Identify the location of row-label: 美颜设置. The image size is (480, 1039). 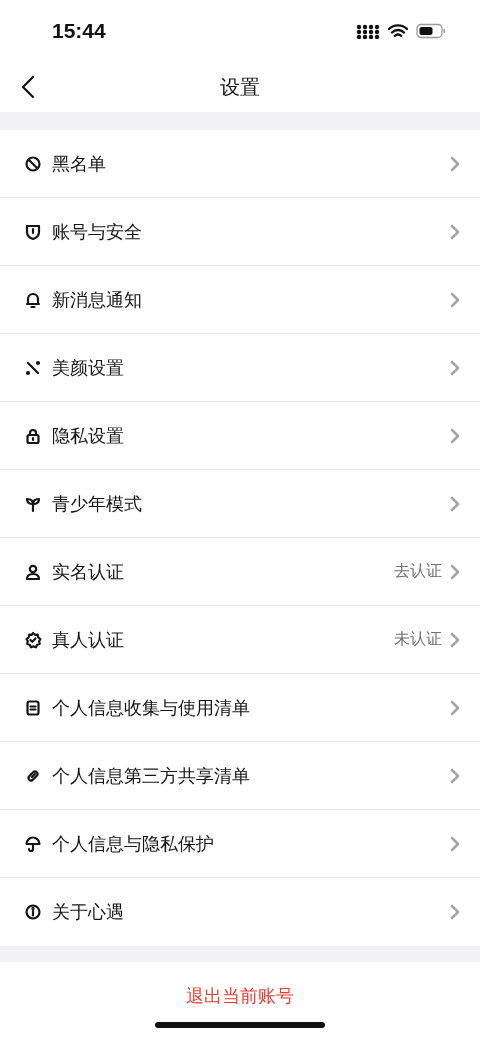
(88, 367).